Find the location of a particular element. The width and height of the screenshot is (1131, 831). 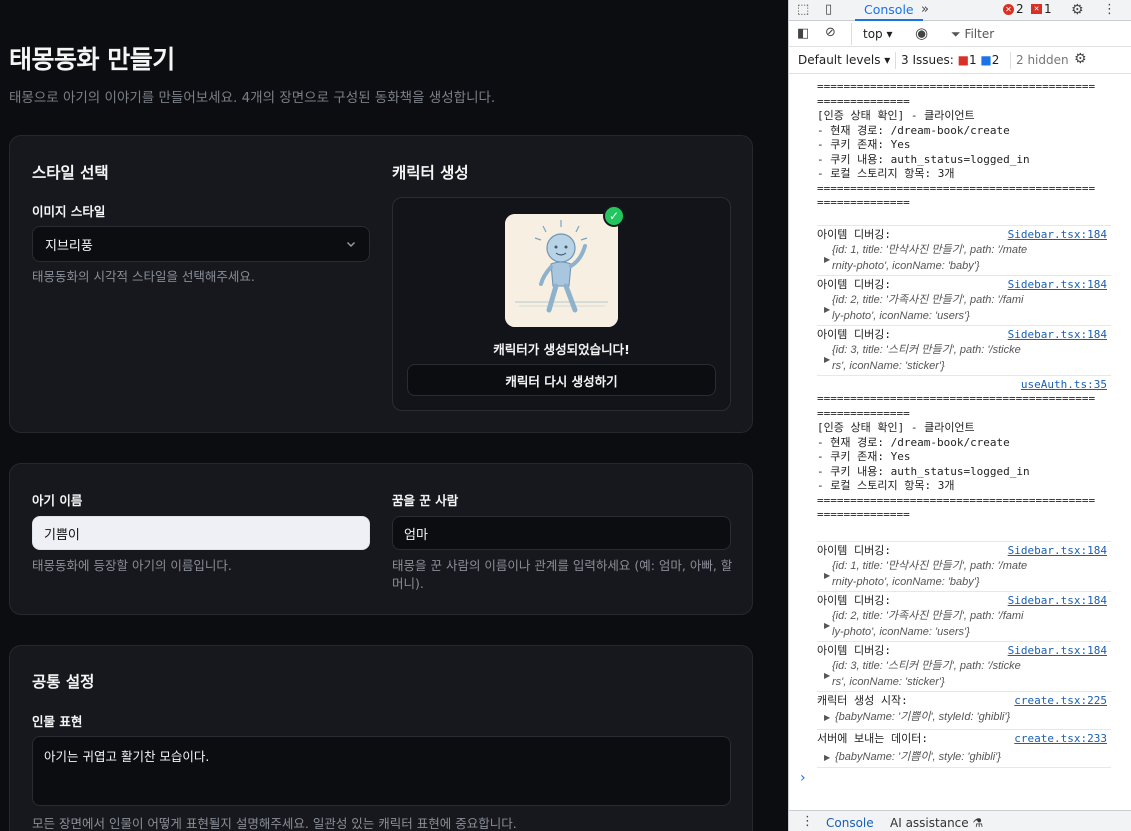

baby-name-help: 태몽동화에 등장할 아기의 이름입니다. is located at coordinates (132, 565).